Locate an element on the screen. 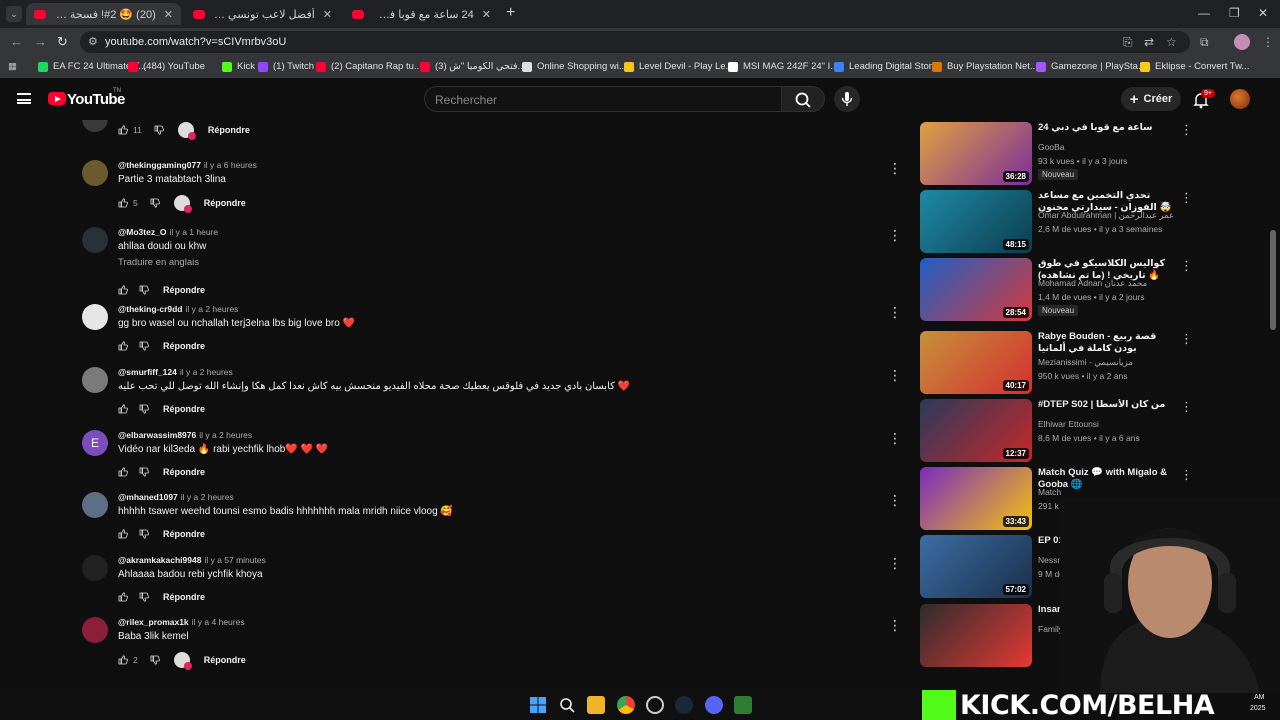  video-thumbnail: 48:15 is located at coordinates (976, 221).